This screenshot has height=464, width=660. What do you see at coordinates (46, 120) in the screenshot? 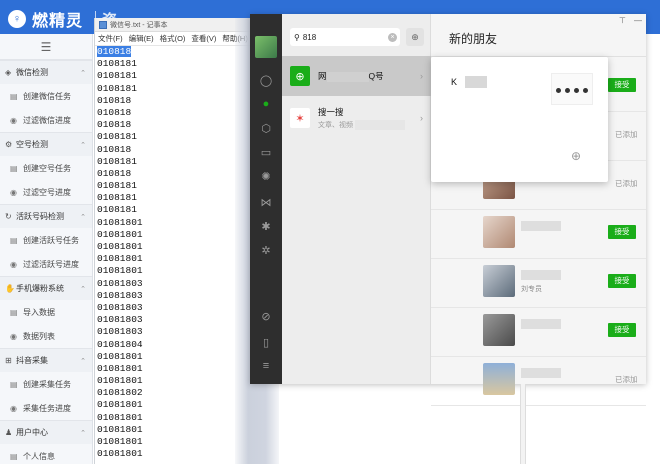
I see `sidebar-item-0-1: ◉ 过滤微信进度` at bounding box center [46, 120].